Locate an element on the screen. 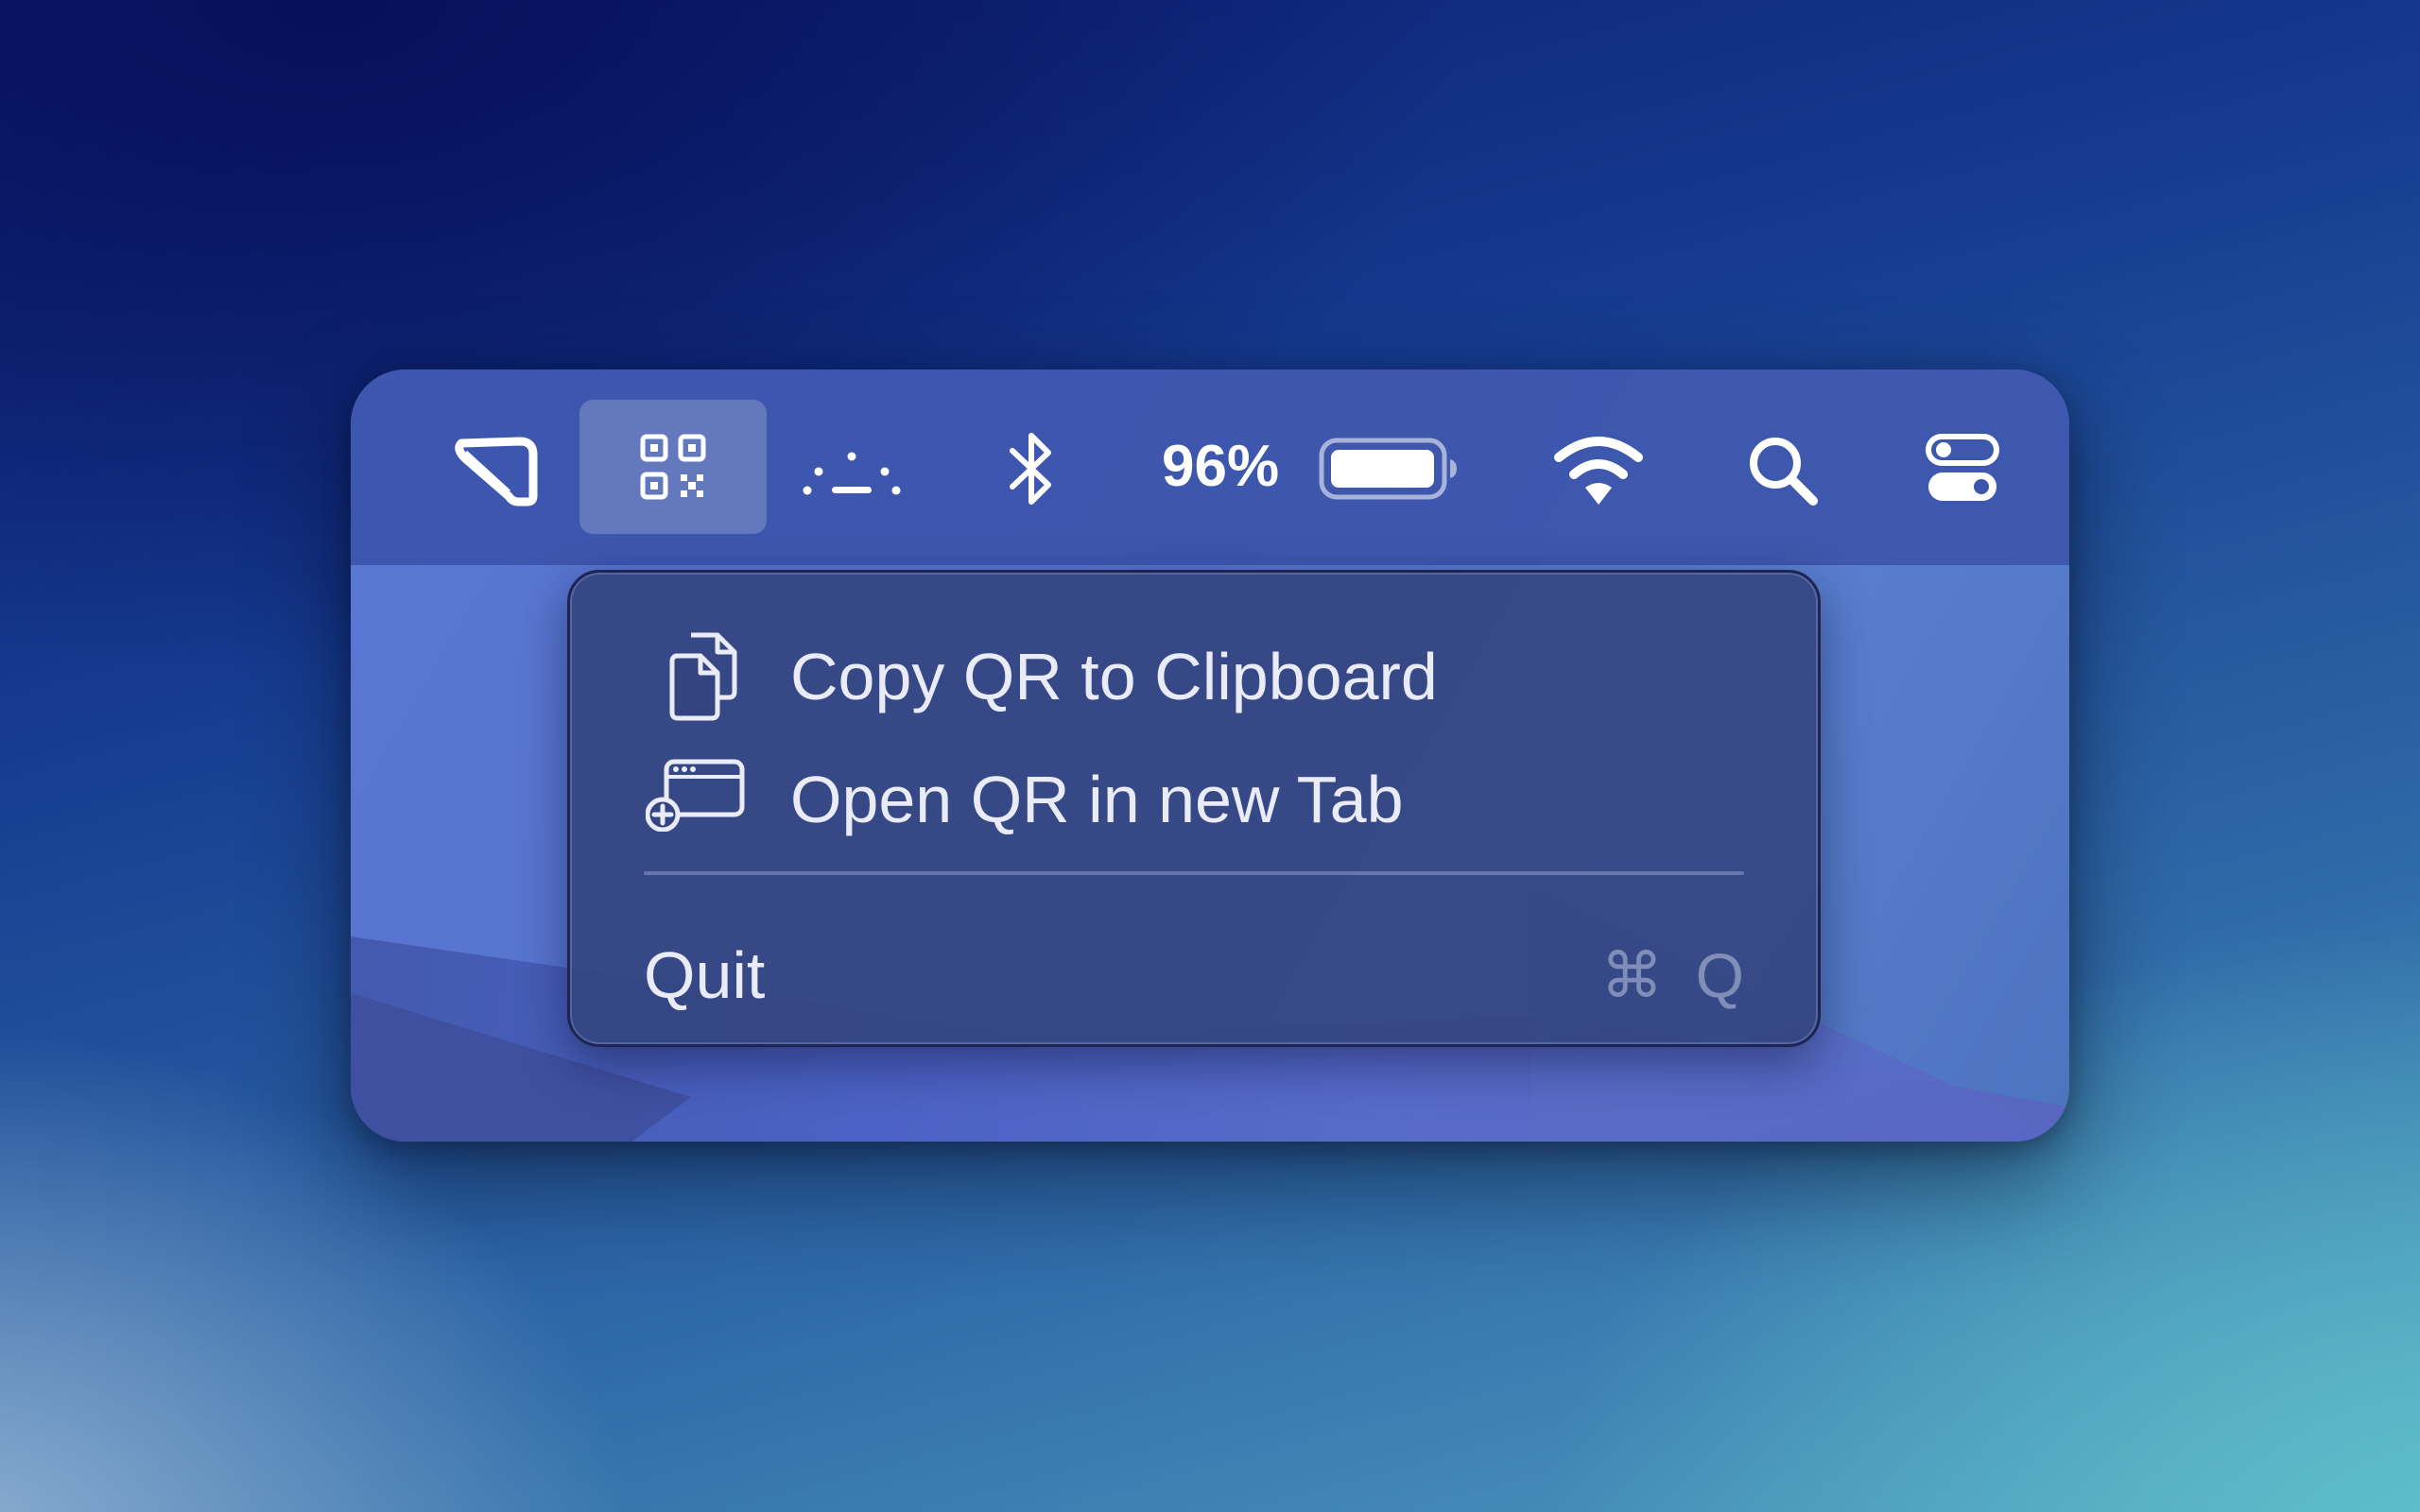 The image size is (2420, 1512). wifi-icon is located at coordinates (1598, 468).